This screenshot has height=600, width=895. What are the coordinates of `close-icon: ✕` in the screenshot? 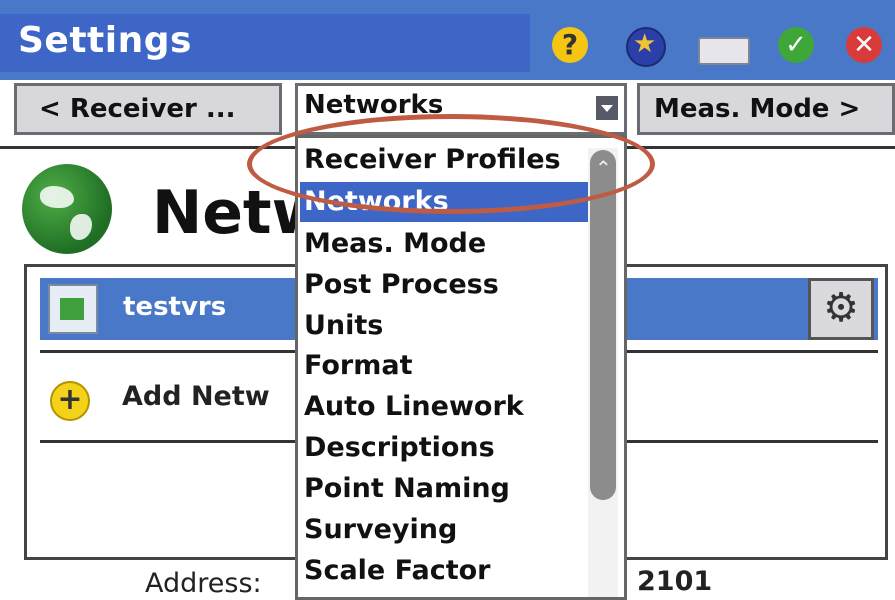 It's located at (864, 45).